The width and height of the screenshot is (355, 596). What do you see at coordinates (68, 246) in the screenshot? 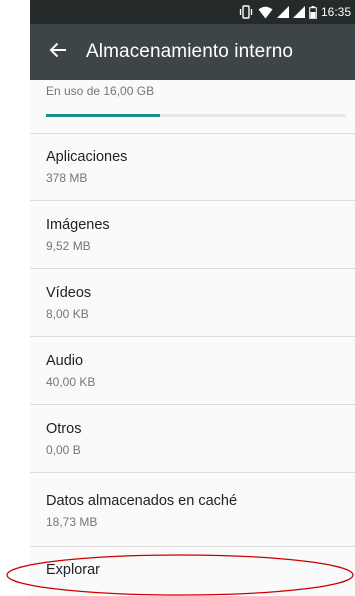
I see `item-size: 9,52 MB` at bounding box center [68, 246].